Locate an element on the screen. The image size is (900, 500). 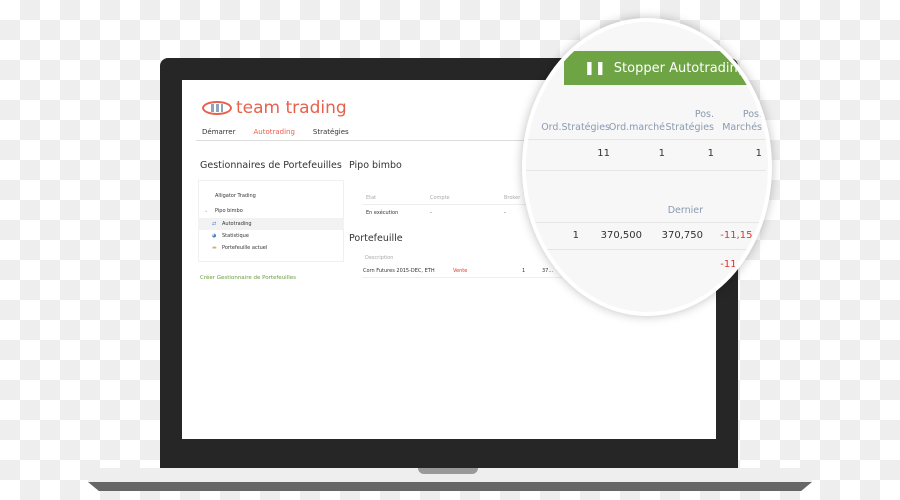
laptop-notch is located at coordinates (448, 471).